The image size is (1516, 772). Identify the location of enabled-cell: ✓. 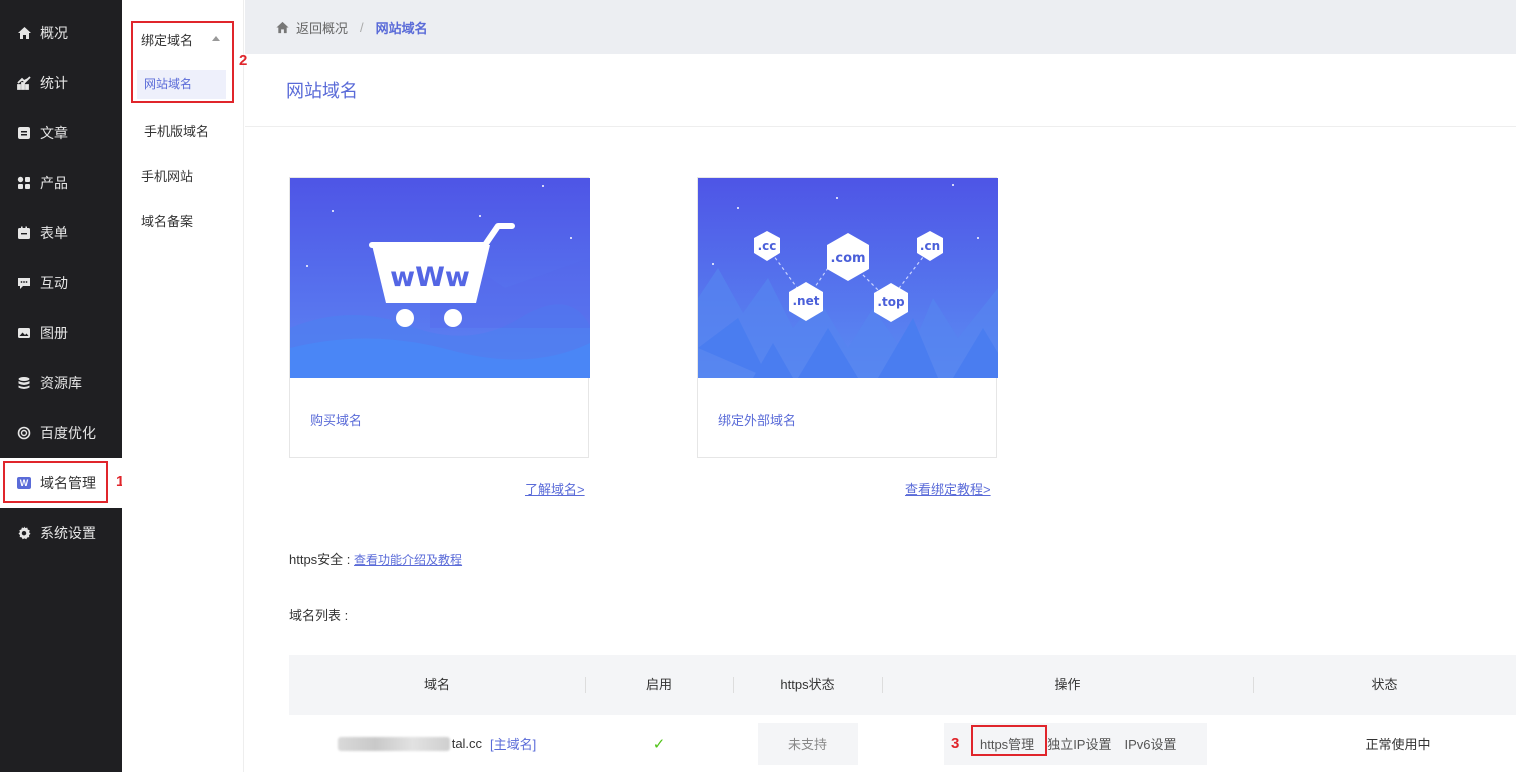
(659, 743).